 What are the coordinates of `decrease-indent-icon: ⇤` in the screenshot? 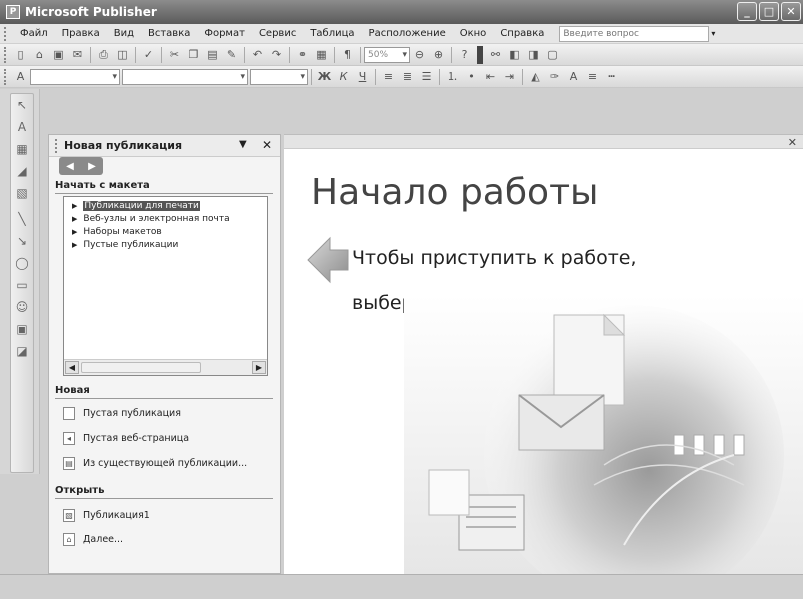 It's located at (490, 77).